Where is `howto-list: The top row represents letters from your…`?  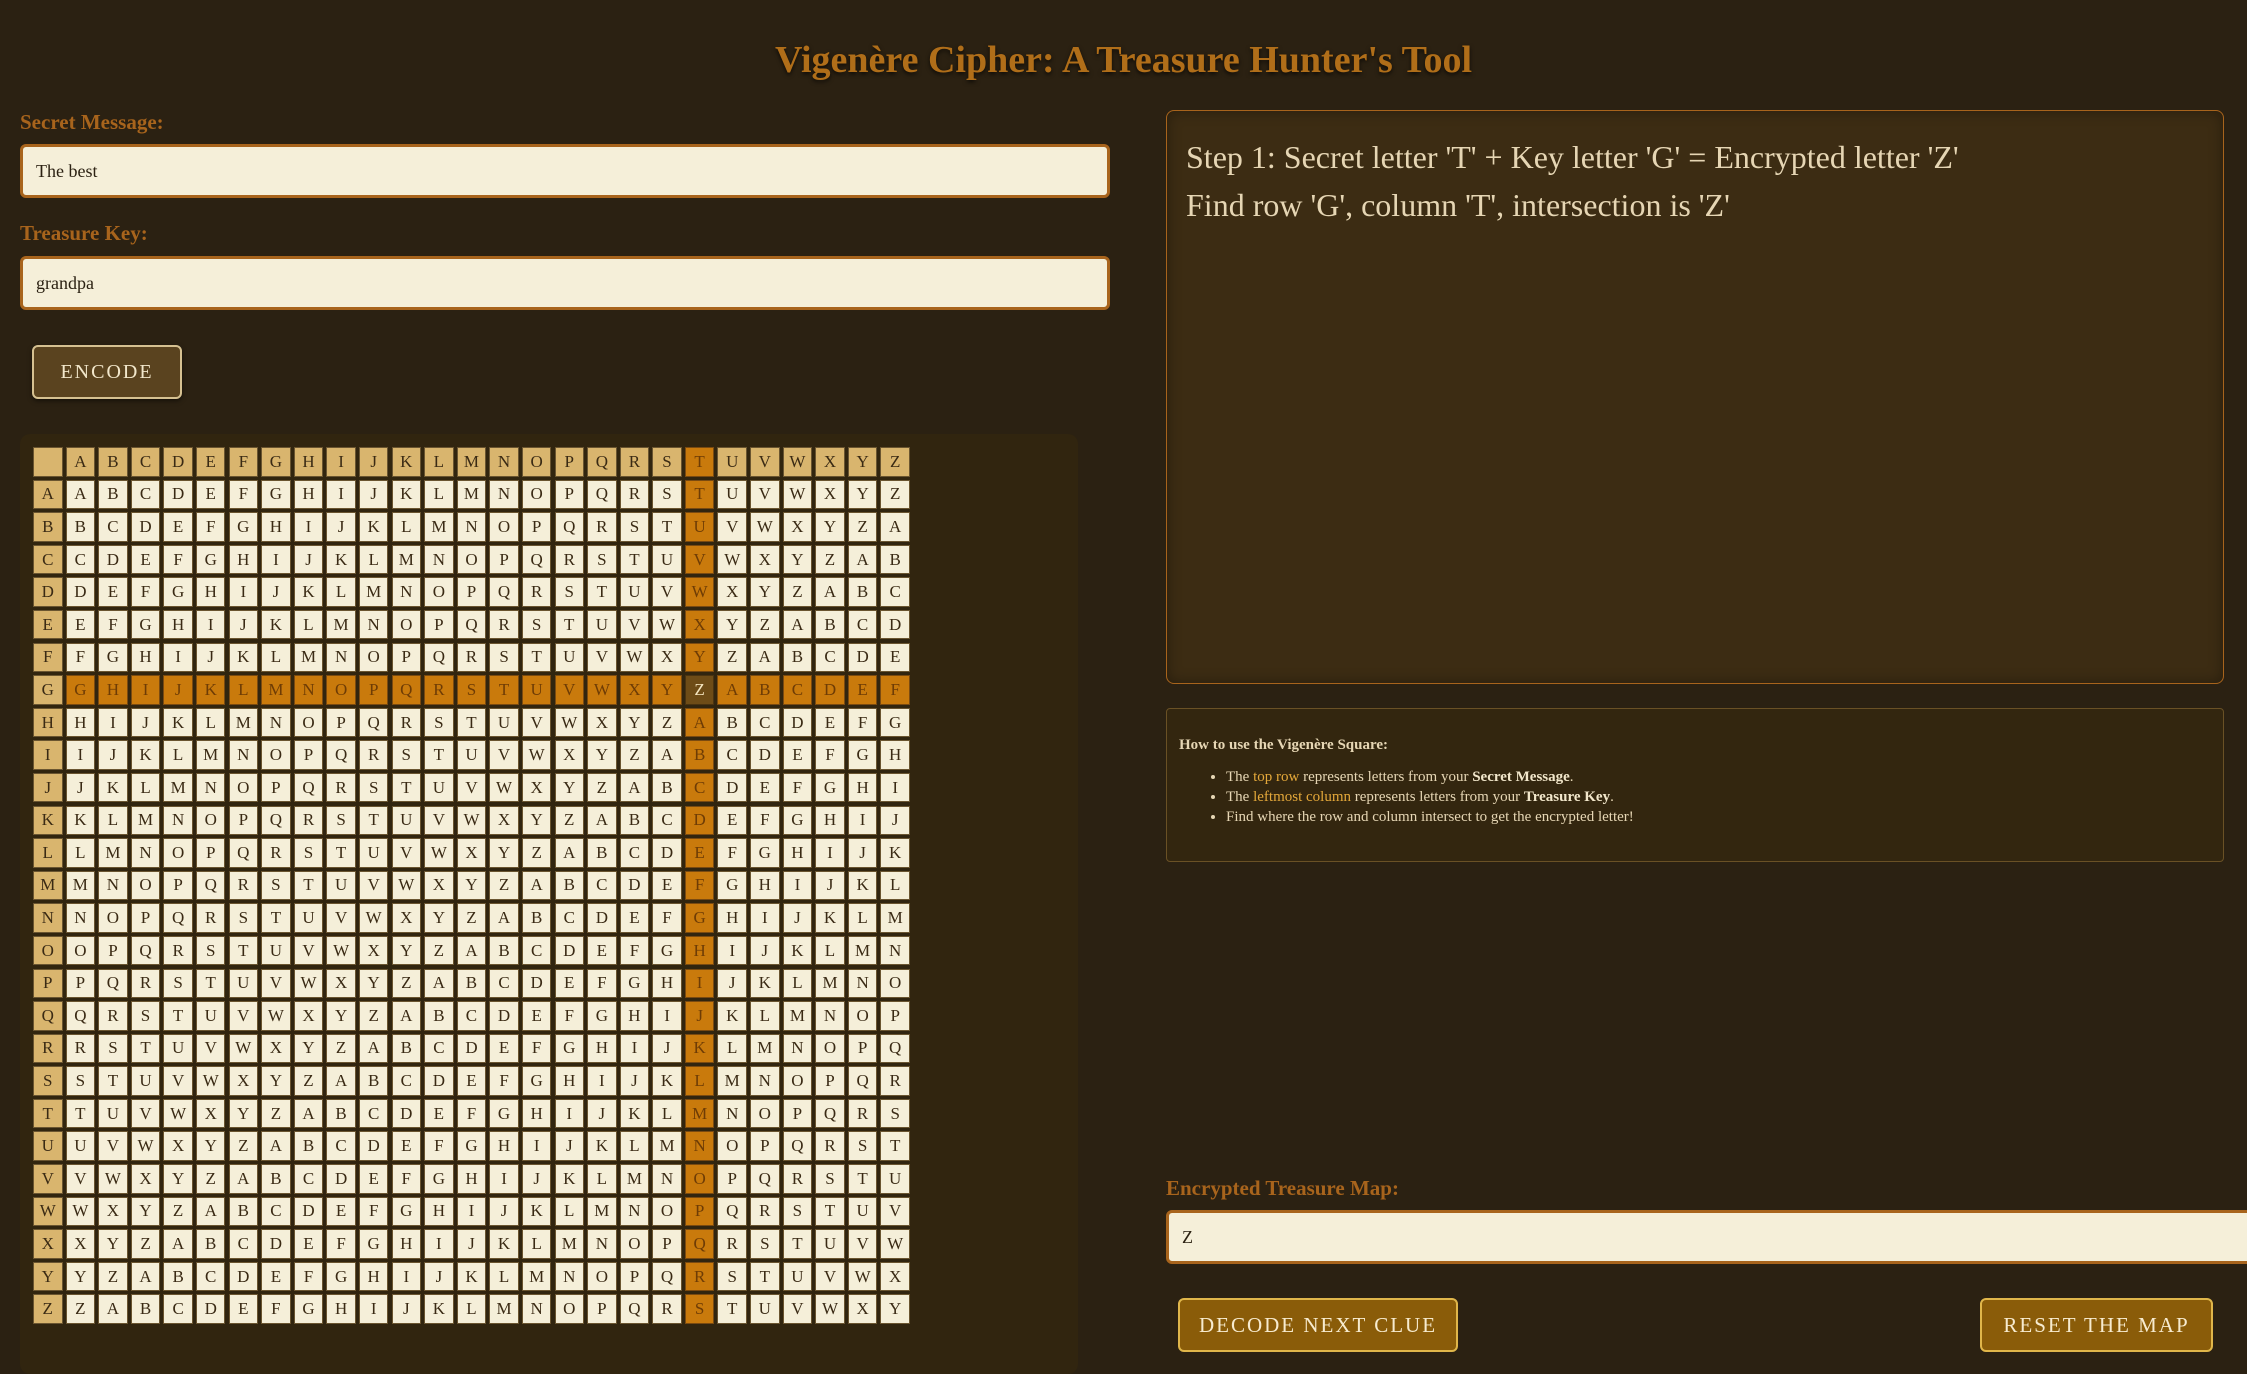 howto-list: The top row represents letters from your… is located at coordinates (1695, 797).